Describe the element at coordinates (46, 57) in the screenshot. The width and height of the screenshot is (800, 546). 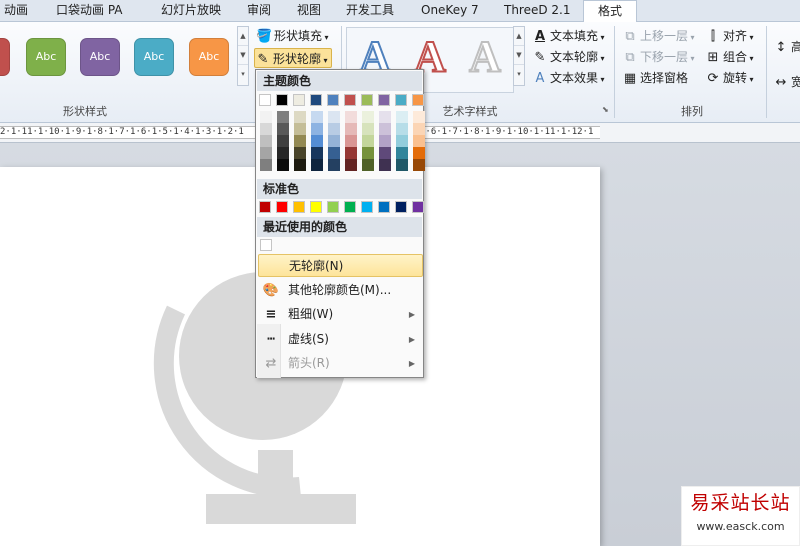
I see `shape-style-green: Abc` at that location.